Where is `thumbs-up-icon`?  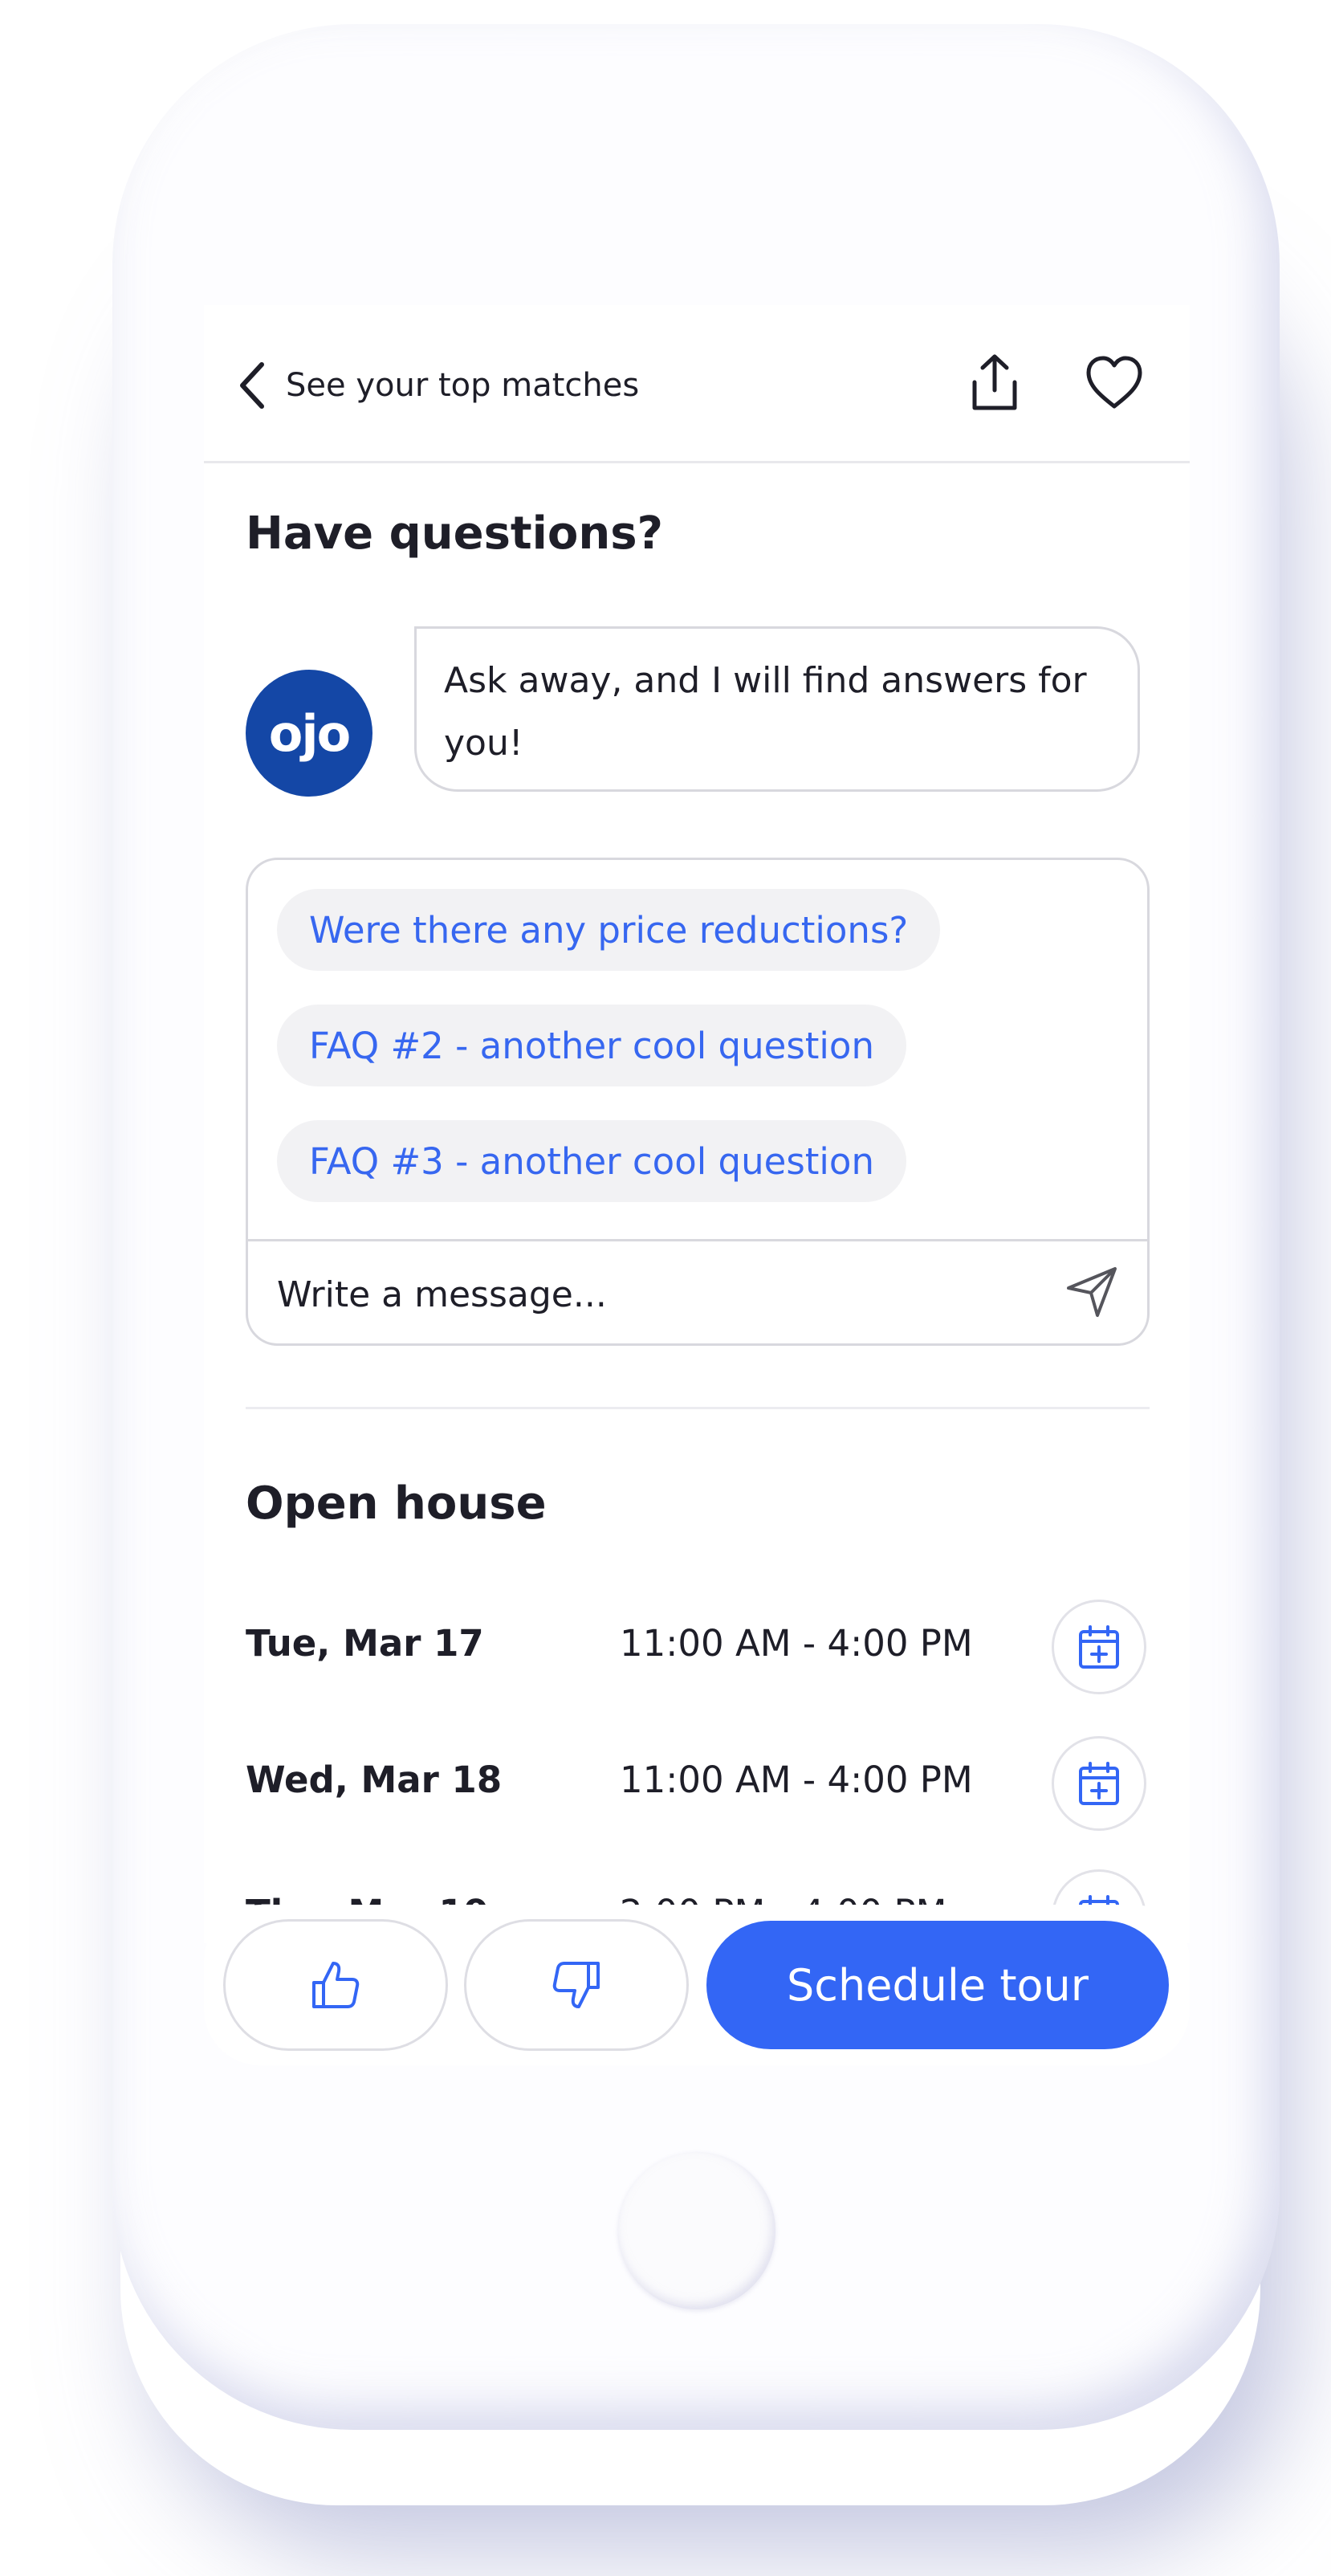
thumbs-up-icon is located at coordinates (336, 1985).